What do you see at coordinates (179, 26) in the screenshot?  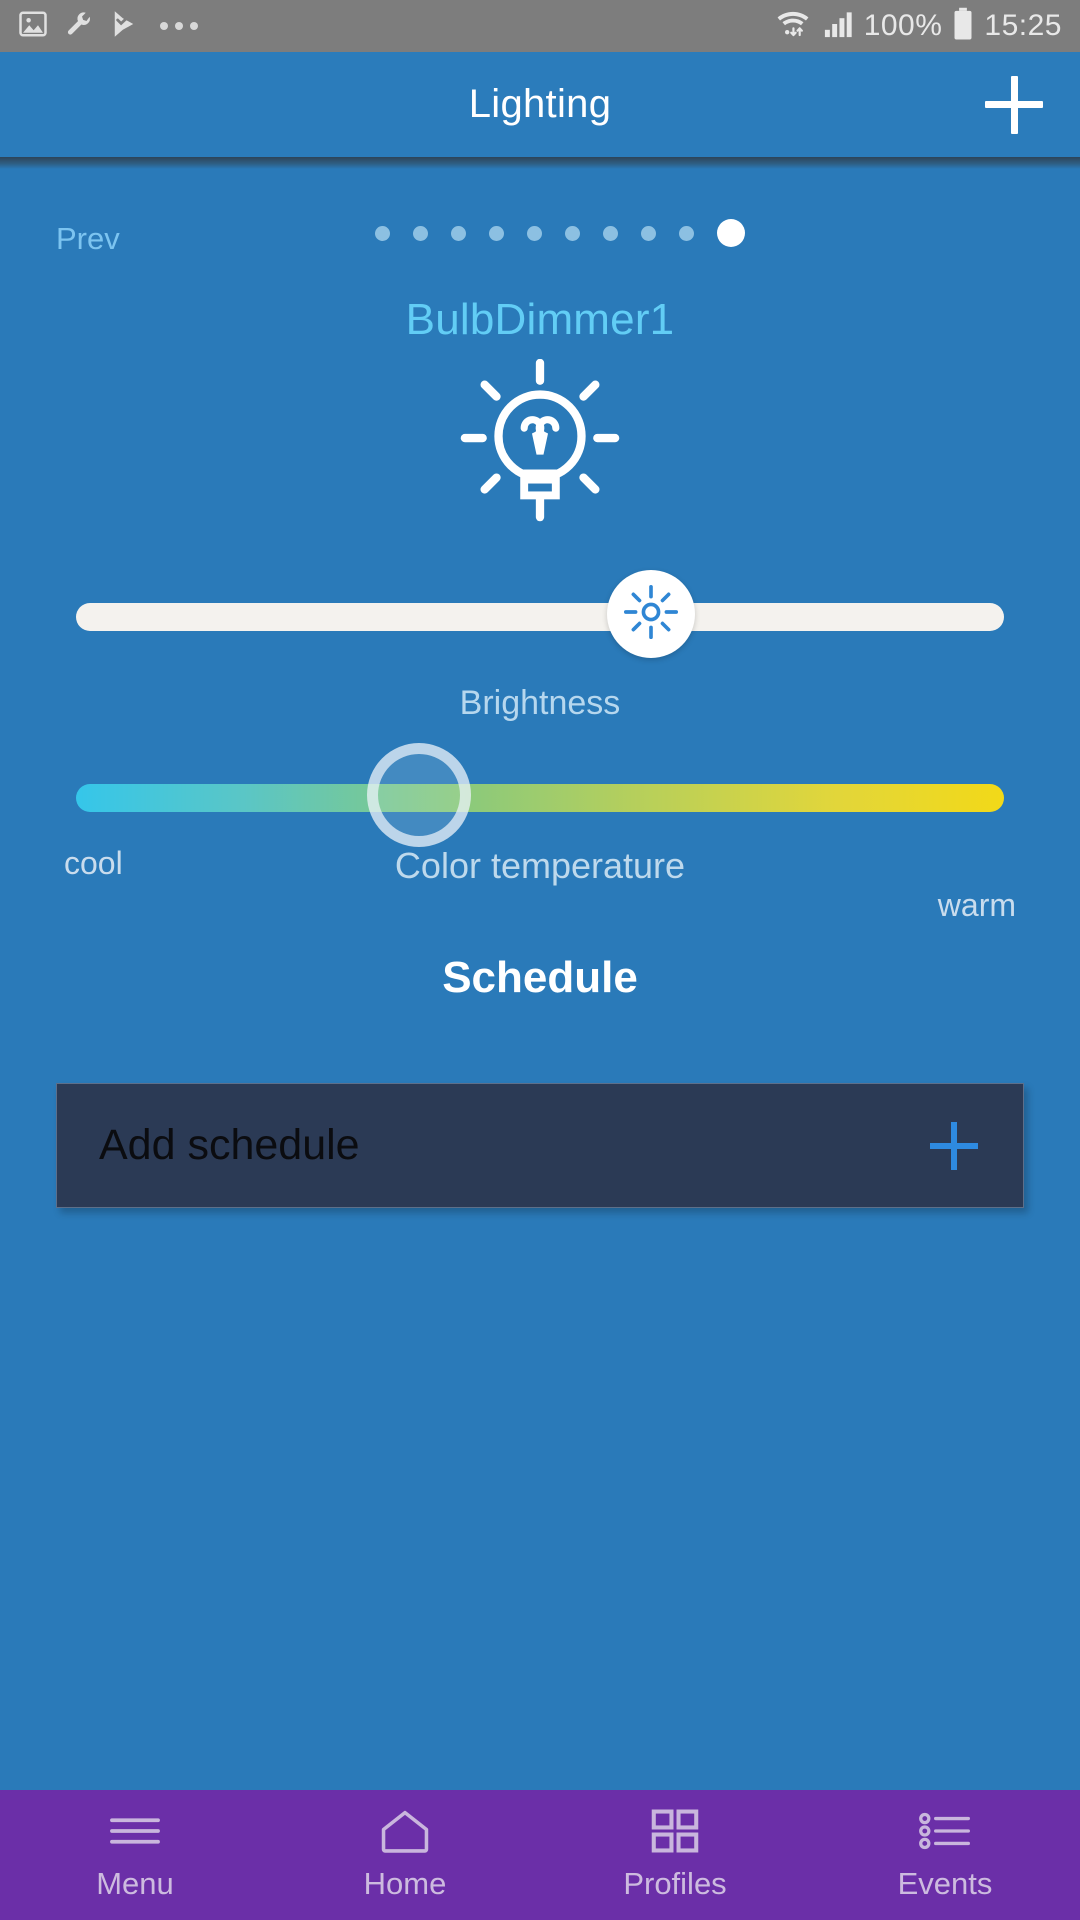 I see `overflow-dots-icon` at bounding box center [179, 26].